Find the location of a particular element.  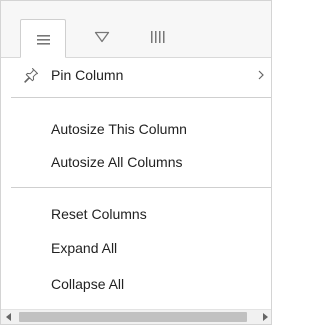

scroll-right-arrow-icon is located at coordinates (265, 317).